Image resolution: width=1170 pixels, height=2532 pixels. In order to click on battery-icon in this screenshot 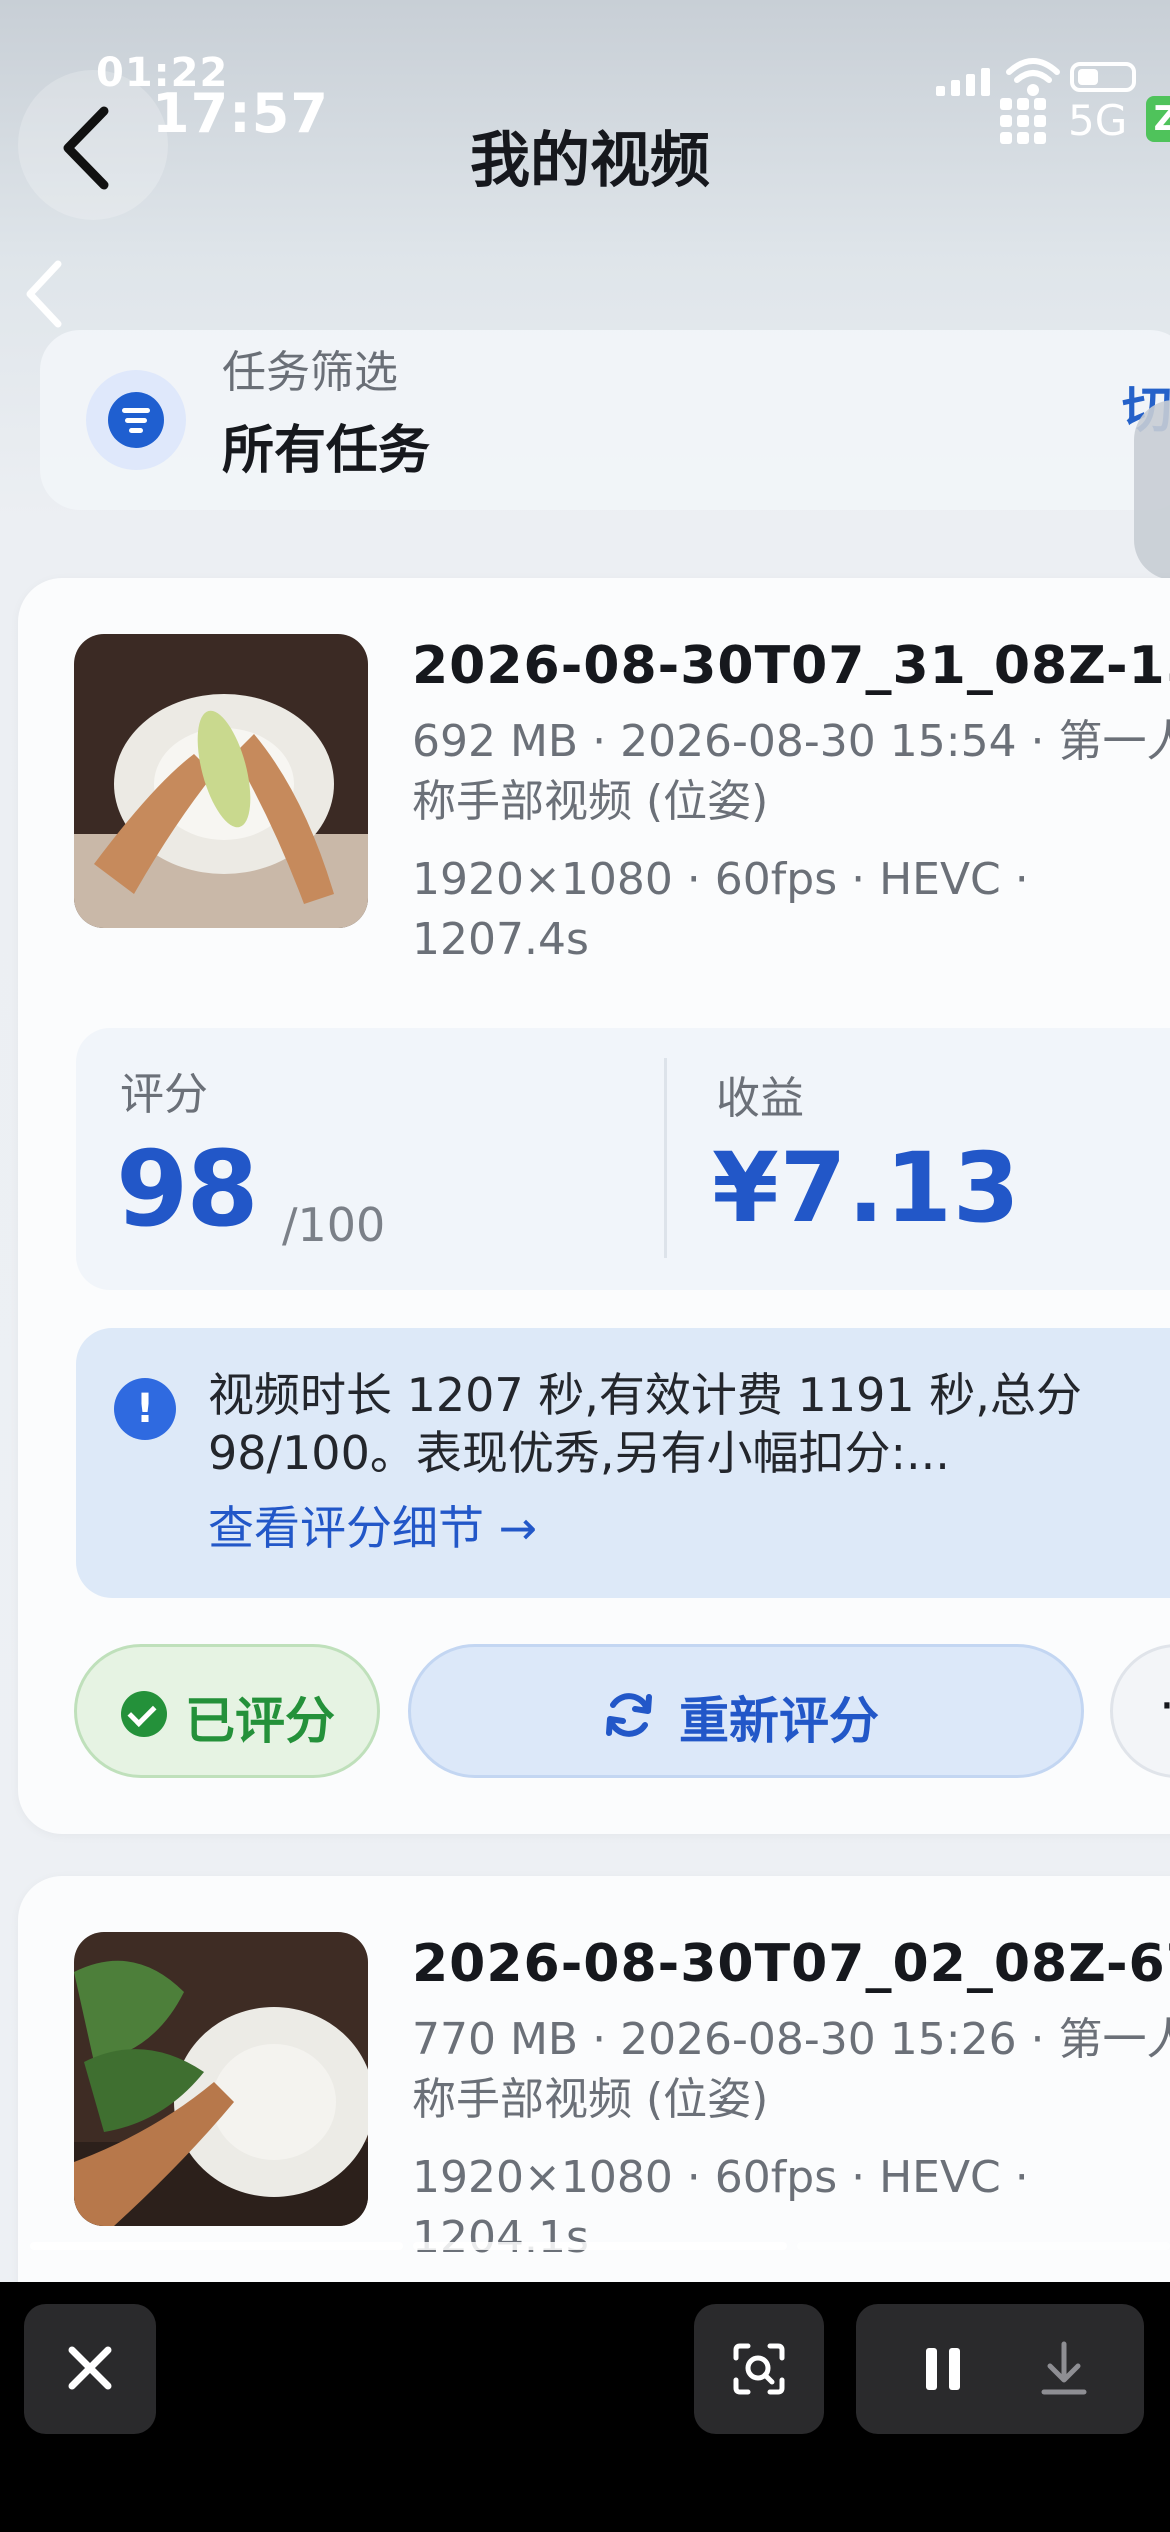, I will do `click(1103, 77)`.